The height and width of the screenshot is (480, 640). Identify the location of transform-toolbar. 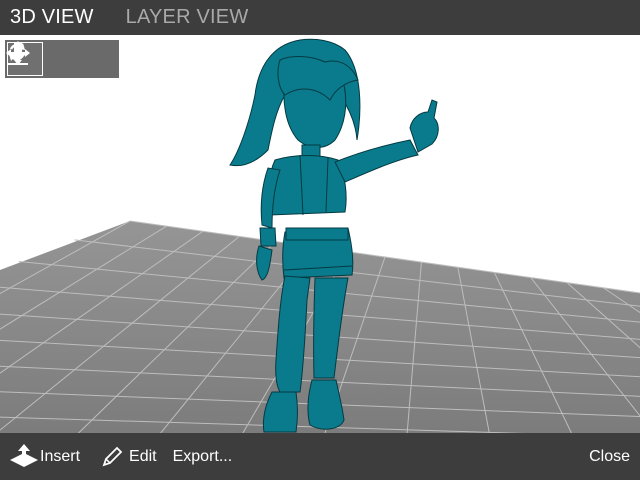
(62, 59).